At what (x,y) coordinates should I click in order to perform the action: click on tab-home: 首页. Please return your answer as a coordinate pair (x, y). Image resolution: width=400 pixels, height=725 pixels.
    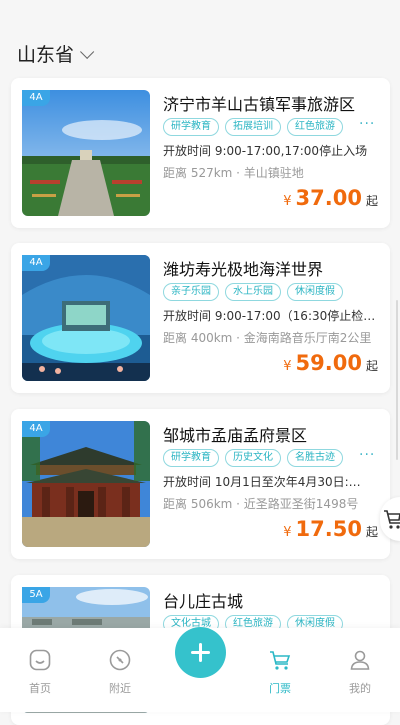
    Looking at the image, I should click on (40, 672).